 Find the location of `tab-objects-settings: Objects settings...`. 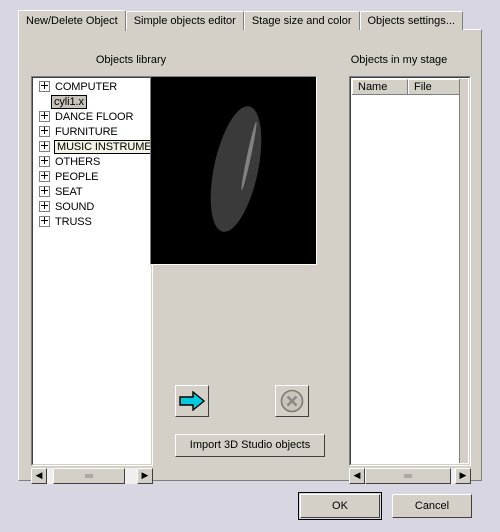

tab-objects-settings: Objects settings... is located at coordinates (411, 20).